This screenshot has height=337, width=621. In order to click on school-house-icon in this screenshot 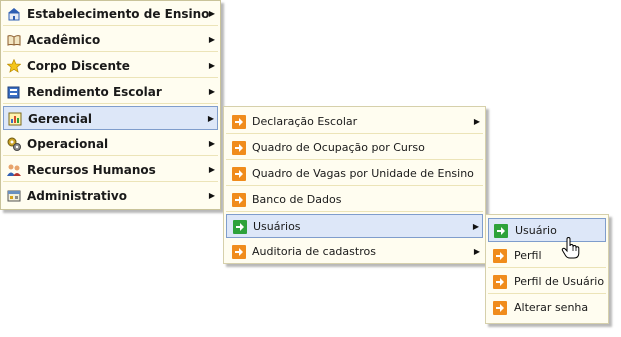, I will do `click(14, 14)`.